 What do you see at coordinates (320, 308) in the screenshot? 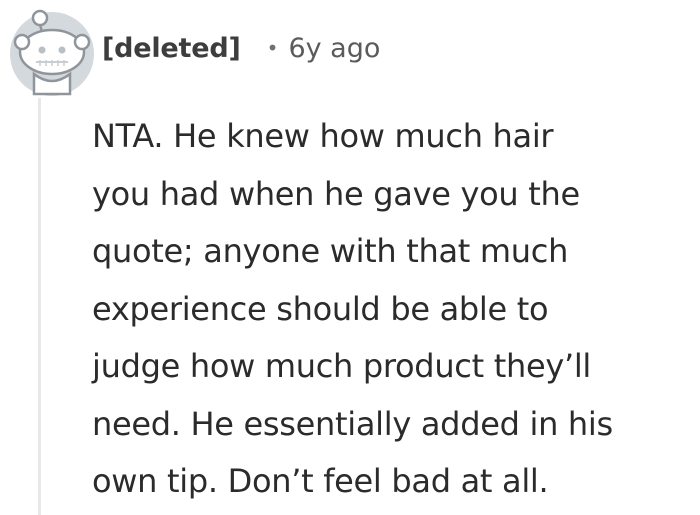
I see `comment-body-line: experience should be able to` at bounding box center [320, 308].